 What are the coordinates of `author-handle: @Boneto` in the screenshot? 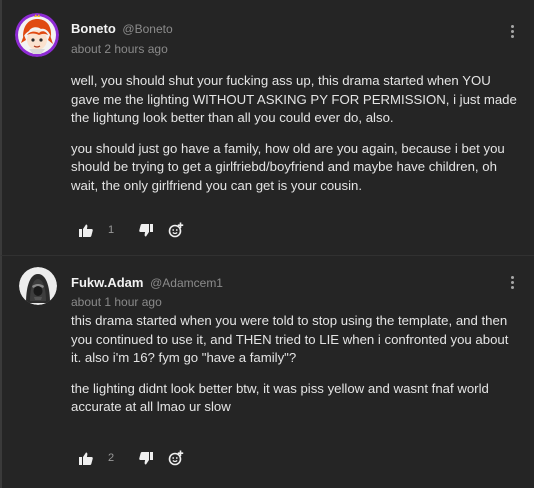 It's located at (147, 29).